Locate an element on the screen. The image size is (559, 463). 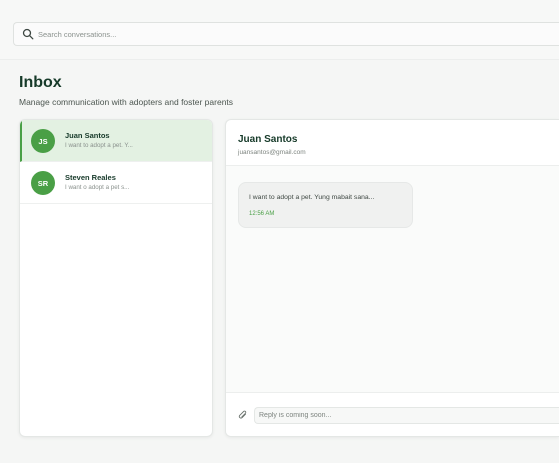
paperclip-icon is located at coordinates (243, 415).